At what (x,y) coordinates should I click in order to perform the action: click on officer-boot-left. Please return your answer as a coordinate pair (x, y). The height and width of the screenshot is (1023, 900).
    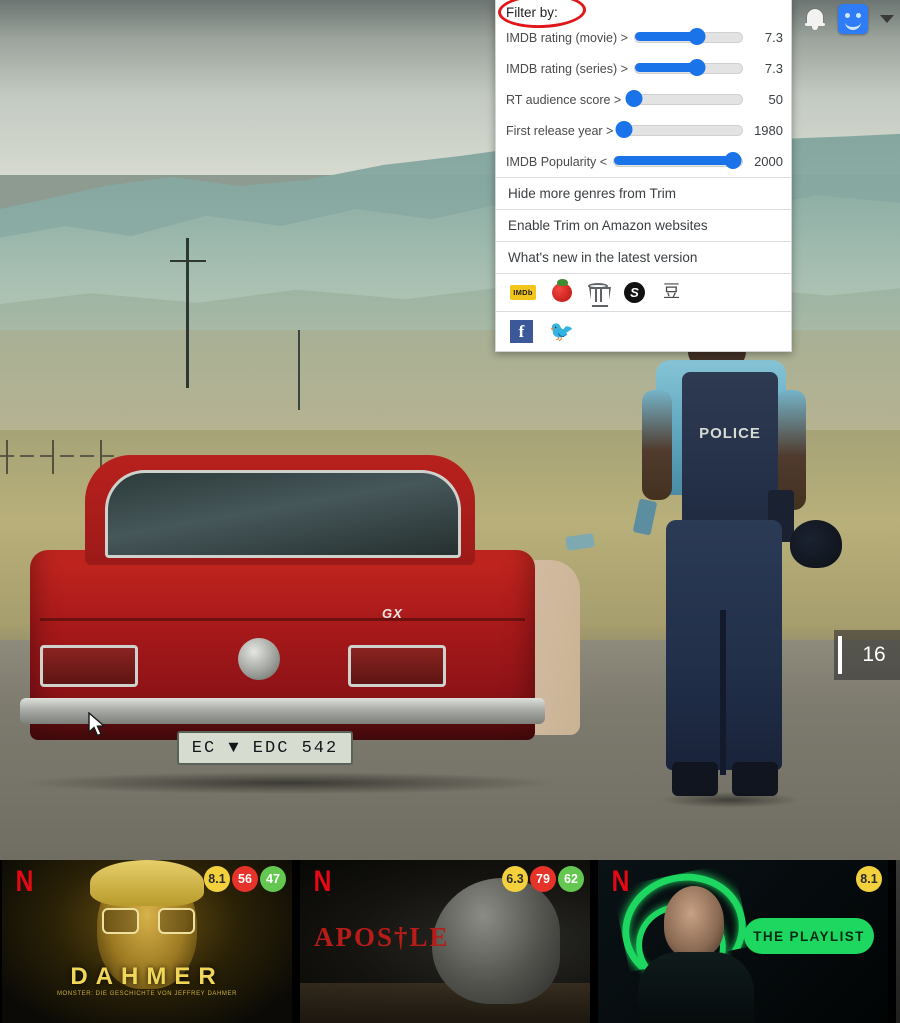
    Looking at the image, I should click on (695, 779).